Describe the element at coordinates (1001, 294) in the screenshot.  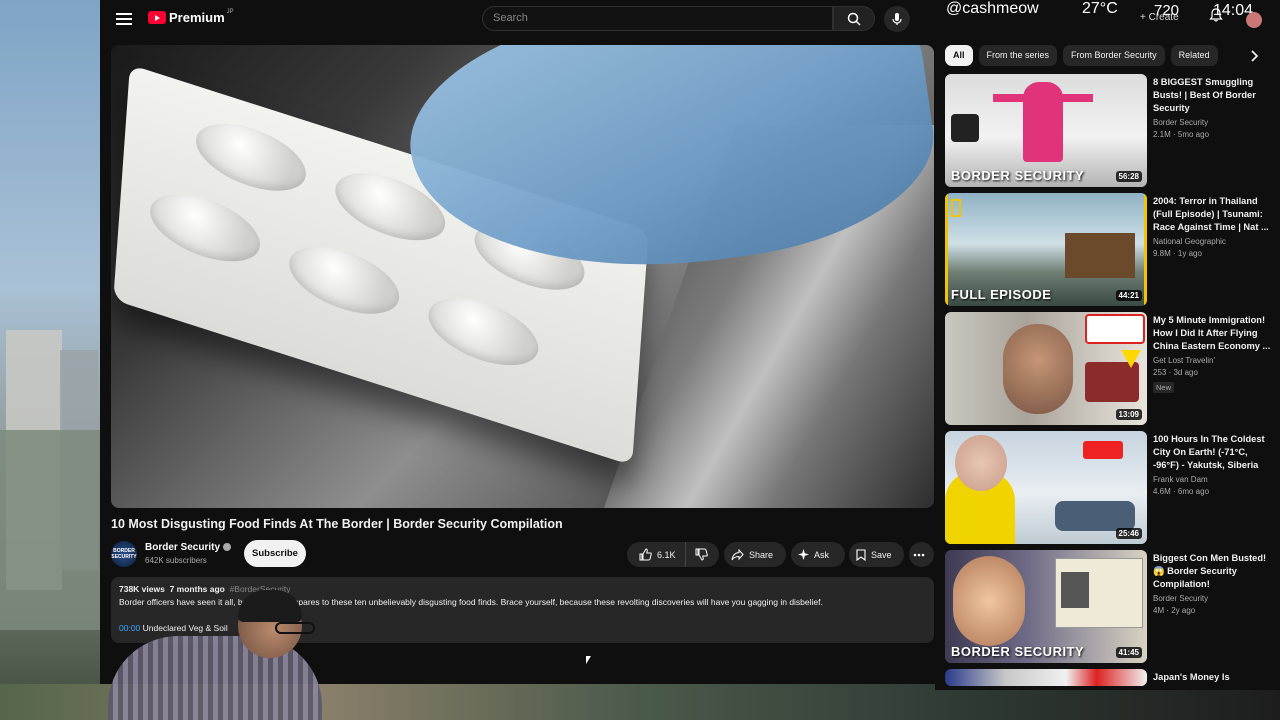
I see `thumbnail-caption: FULL EPISODE` at that location.